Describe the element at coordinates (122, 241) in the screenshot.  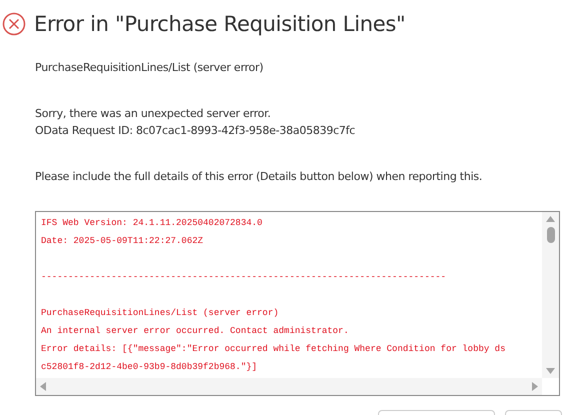
I see `log-line: Date: 2025-05-09T11:22:27.062Z` at that location.